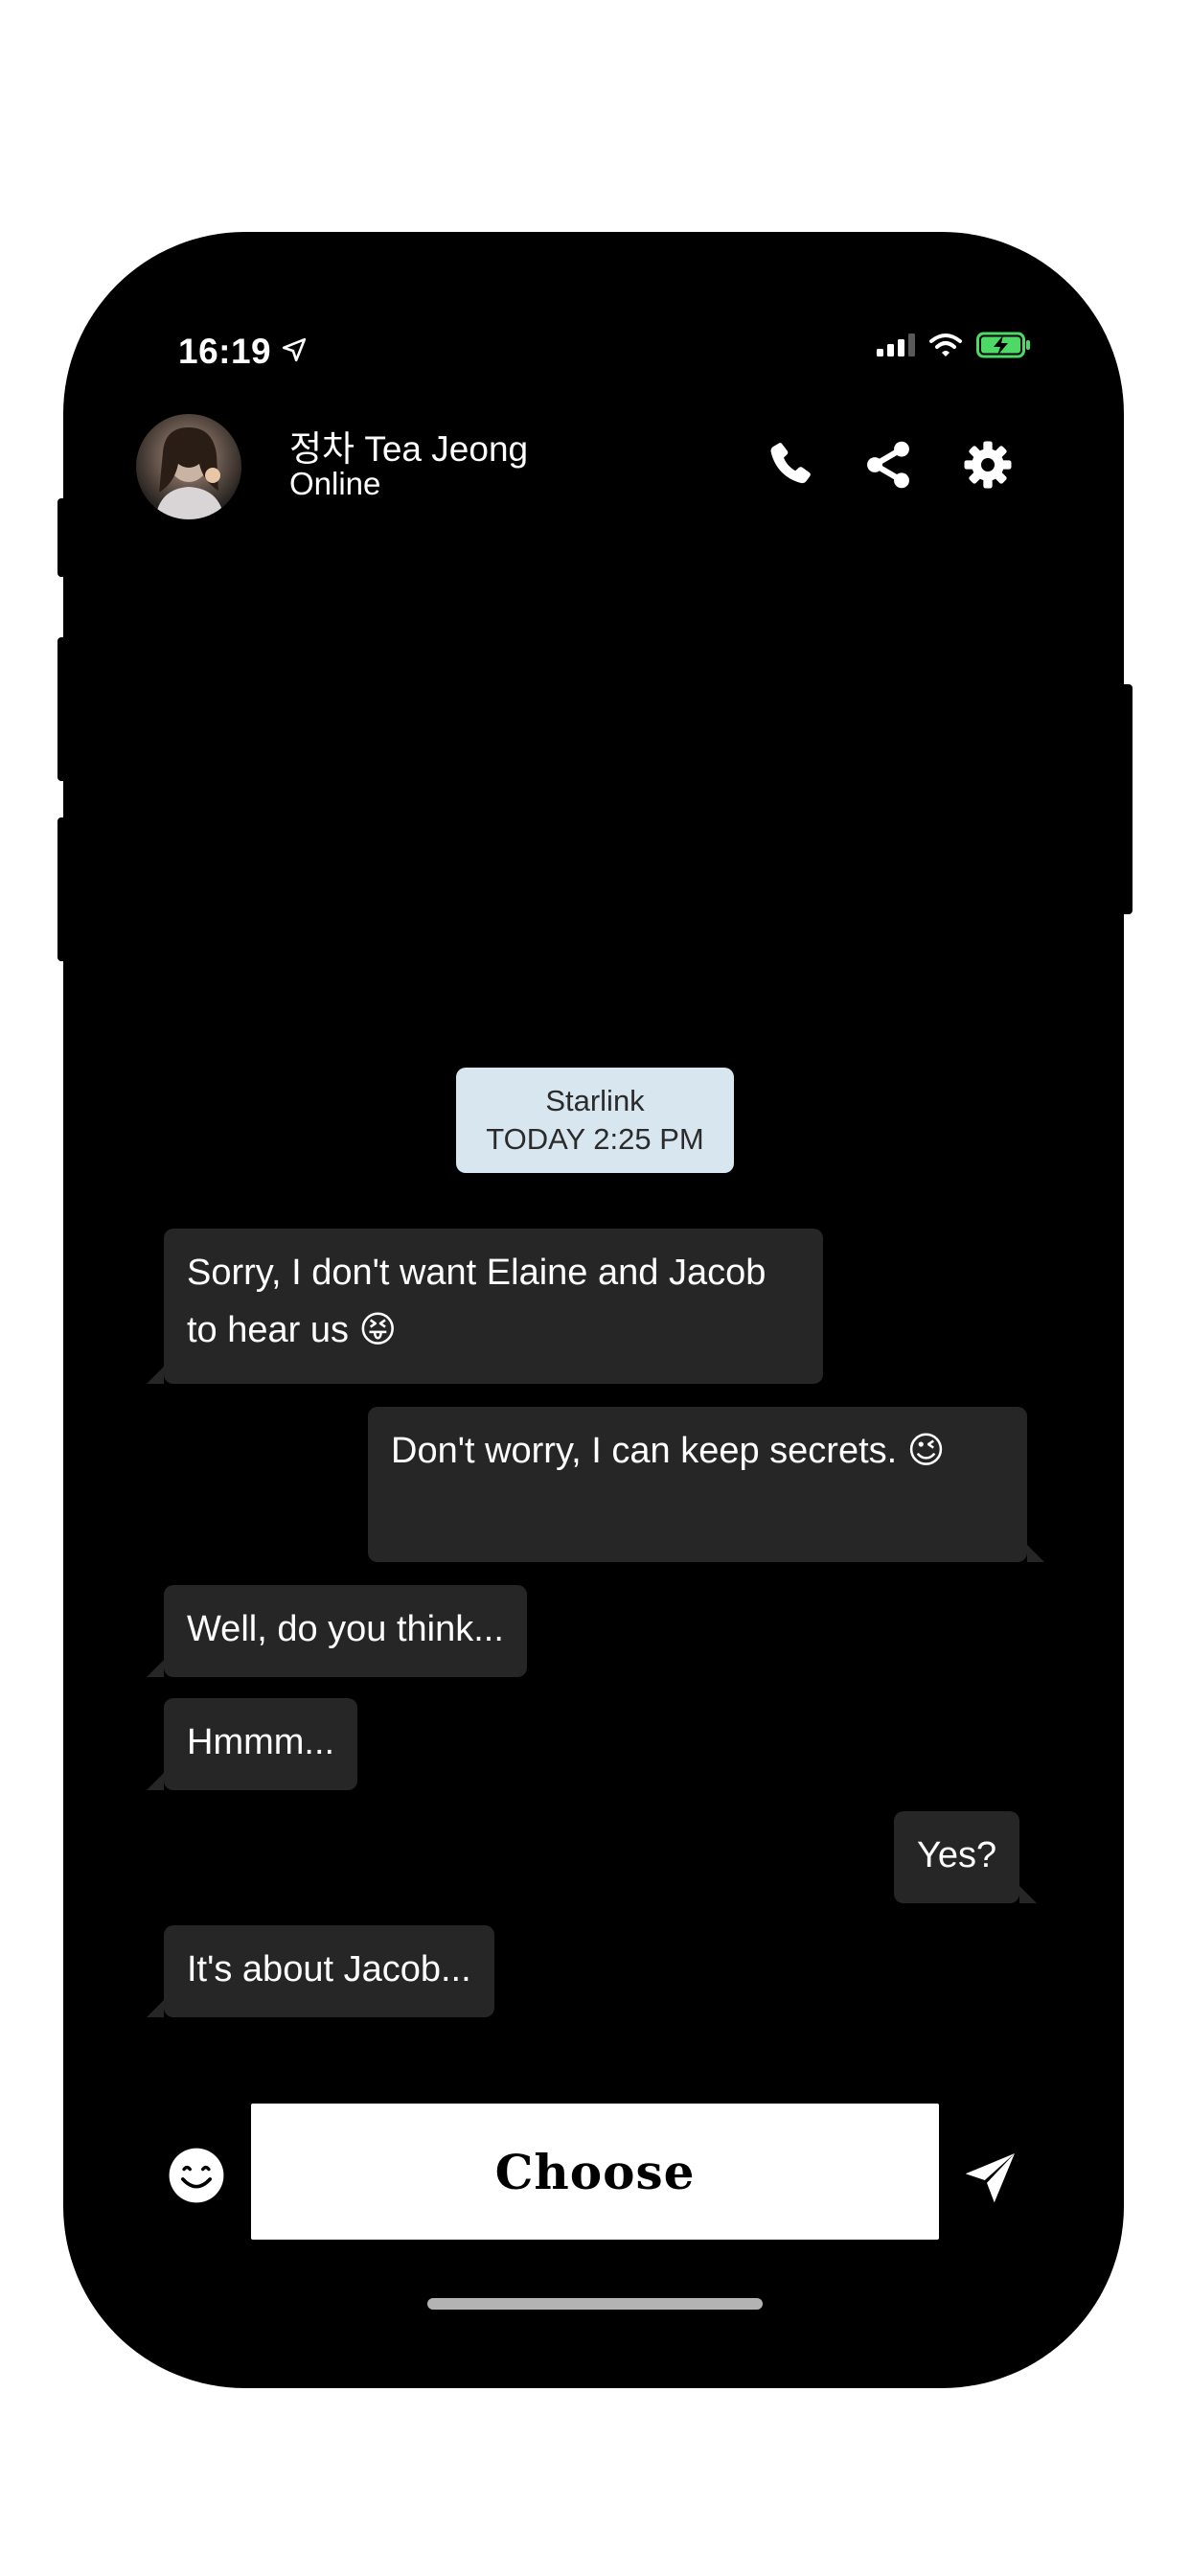 The height and width of the screenshot is (2576, 1190). I want to click on gear-icon, so click(988, 465).